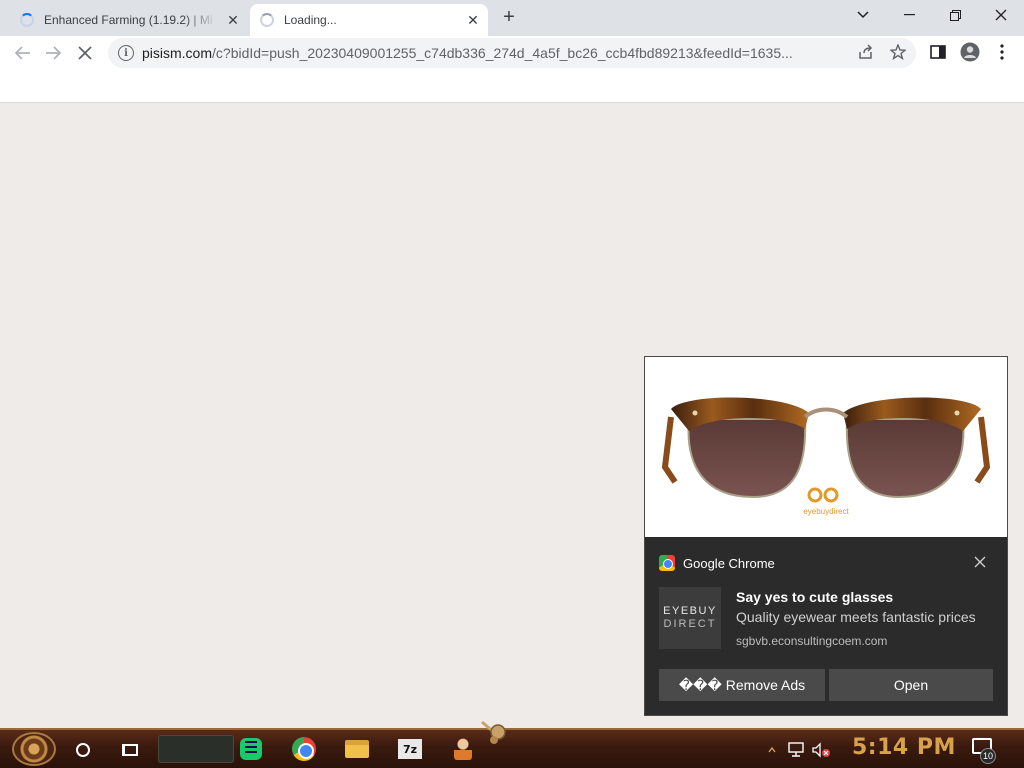 The image size is (1024, 768). I want to click on notification-title: Say yes to cute glasses, so click(815, 597).